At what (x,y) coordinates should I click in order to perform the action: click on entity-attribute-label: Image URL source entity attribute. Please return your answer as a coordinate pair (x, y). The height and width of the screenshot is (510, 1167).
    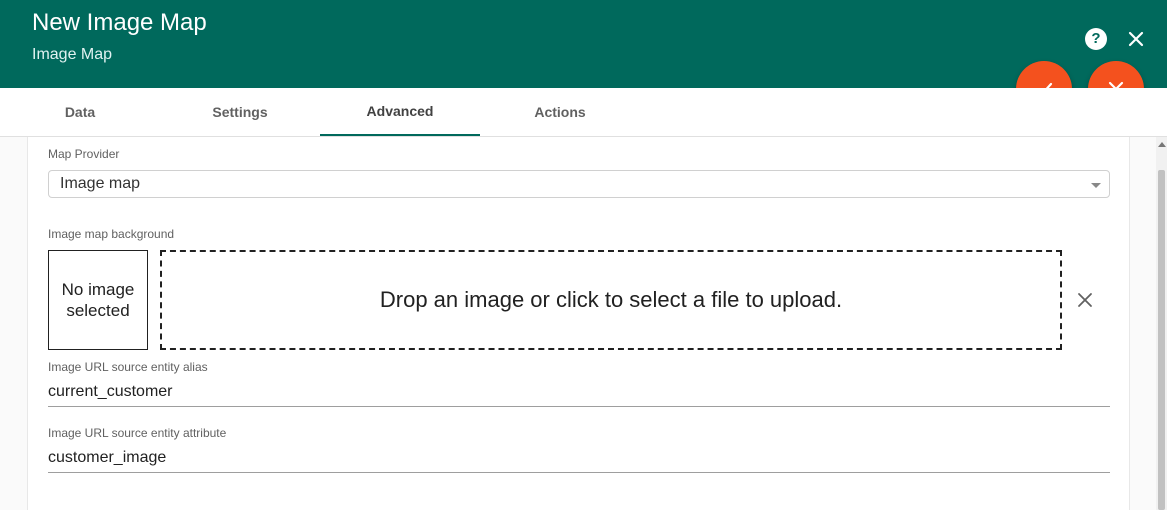
    Looking at the image, I should click on (137, 433).